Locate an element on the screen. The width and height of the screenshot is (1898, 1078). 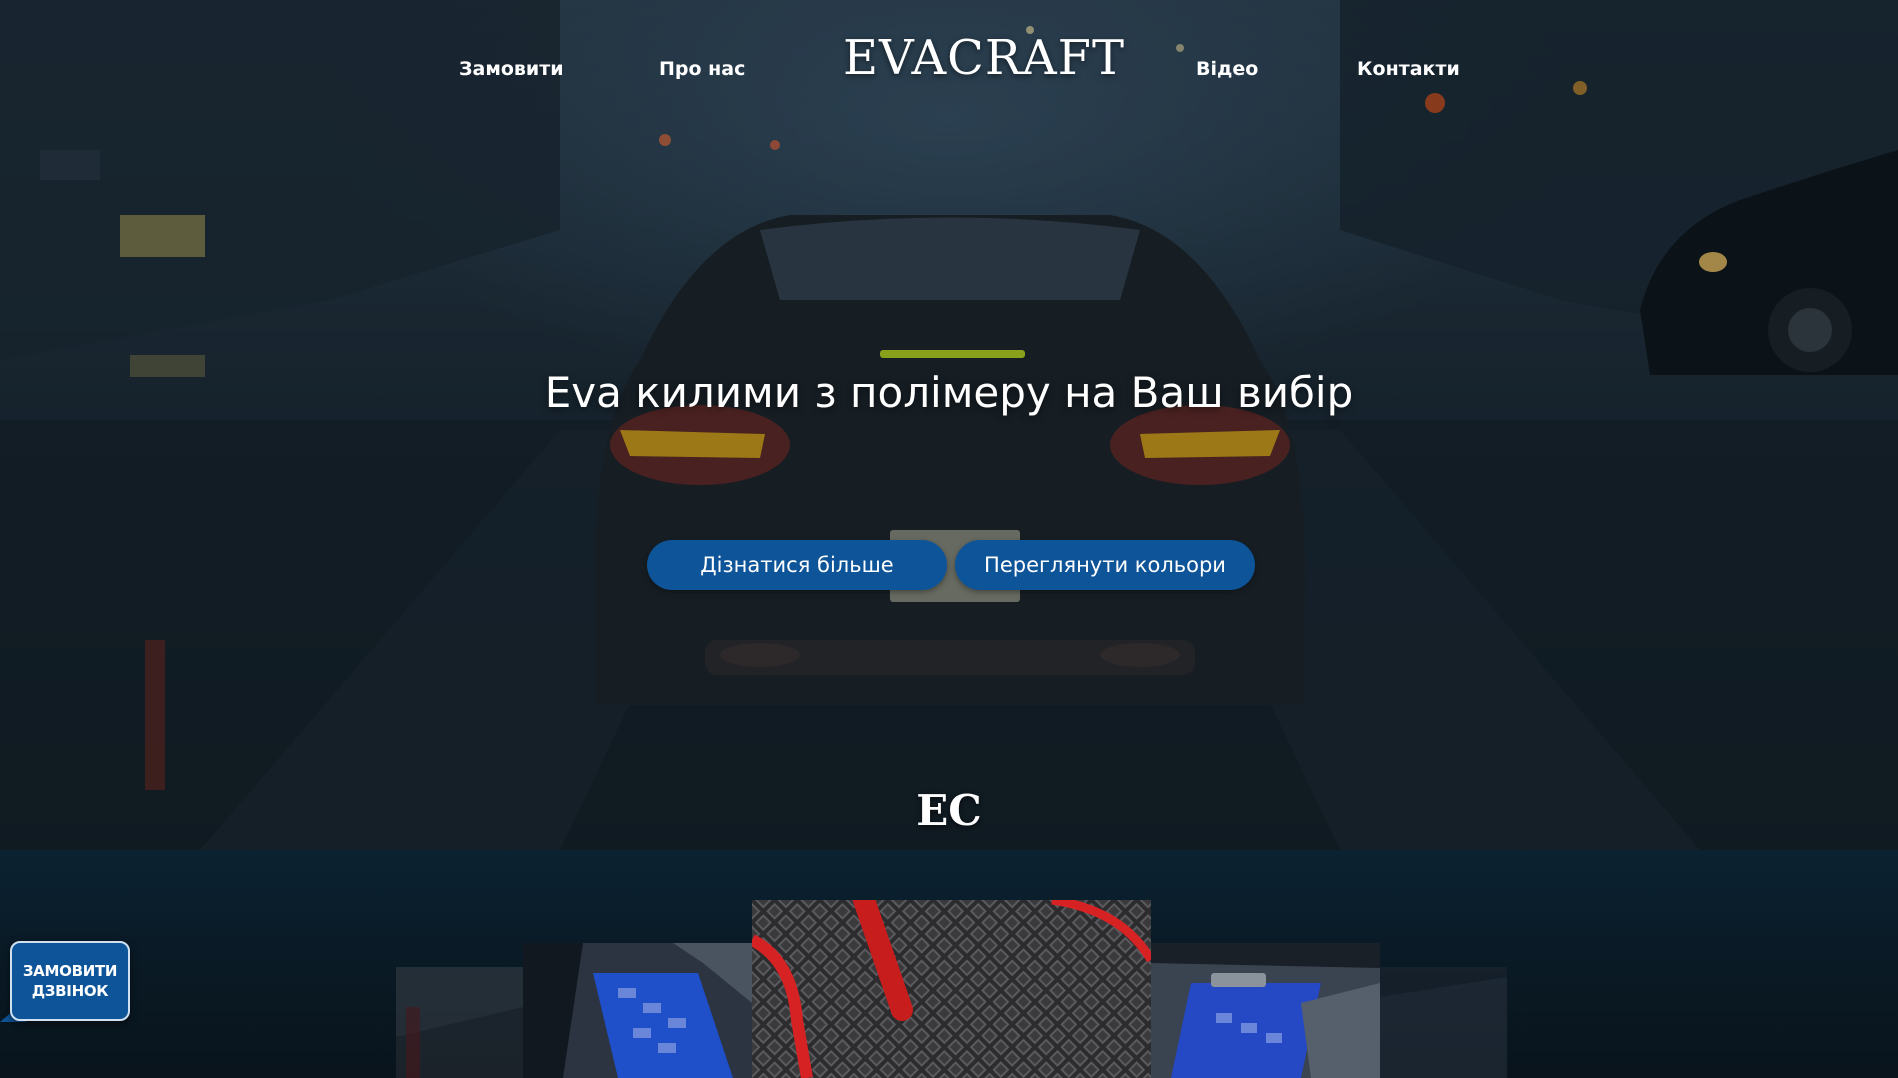
monogram-logo: EC is located at coordinates (949, 810).